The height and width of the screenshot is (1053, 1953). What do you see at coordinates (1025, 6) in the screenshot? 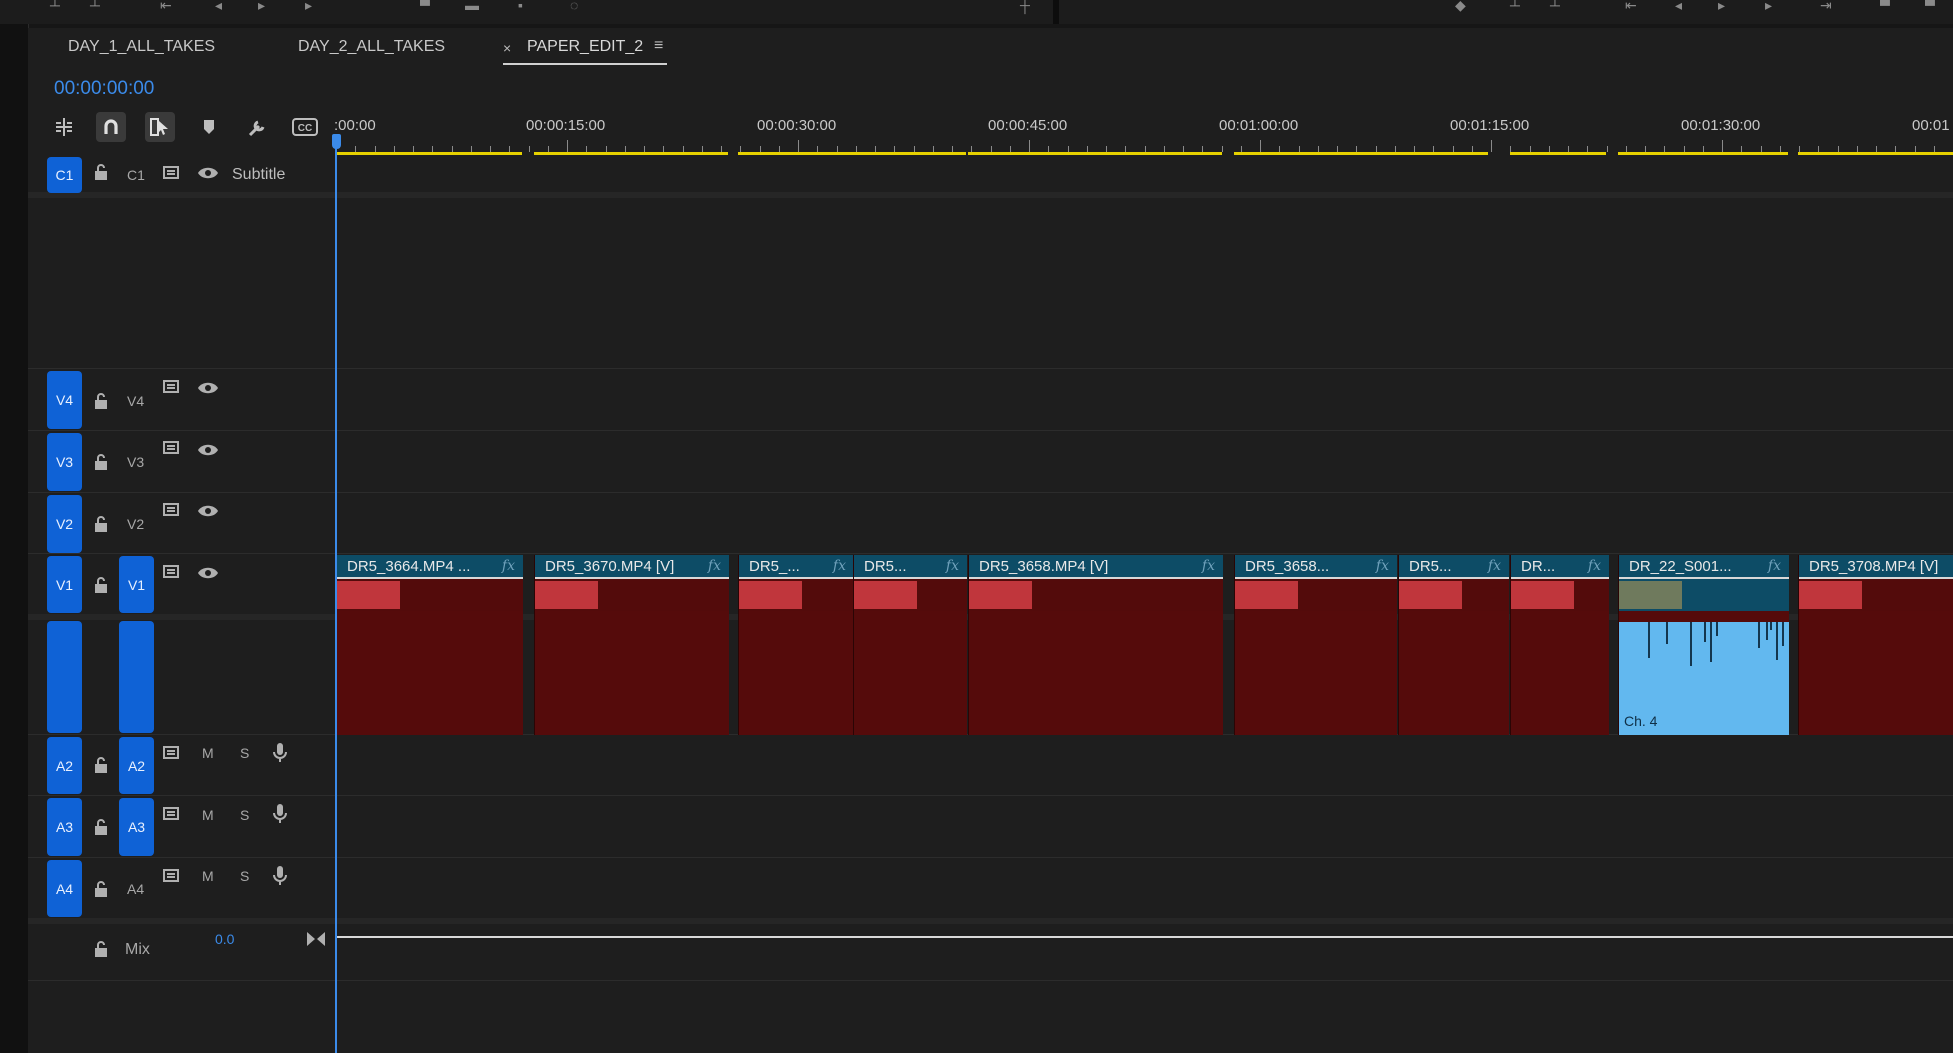
I see `add-button-icon: ┼` at bounding box center [1025, 6].